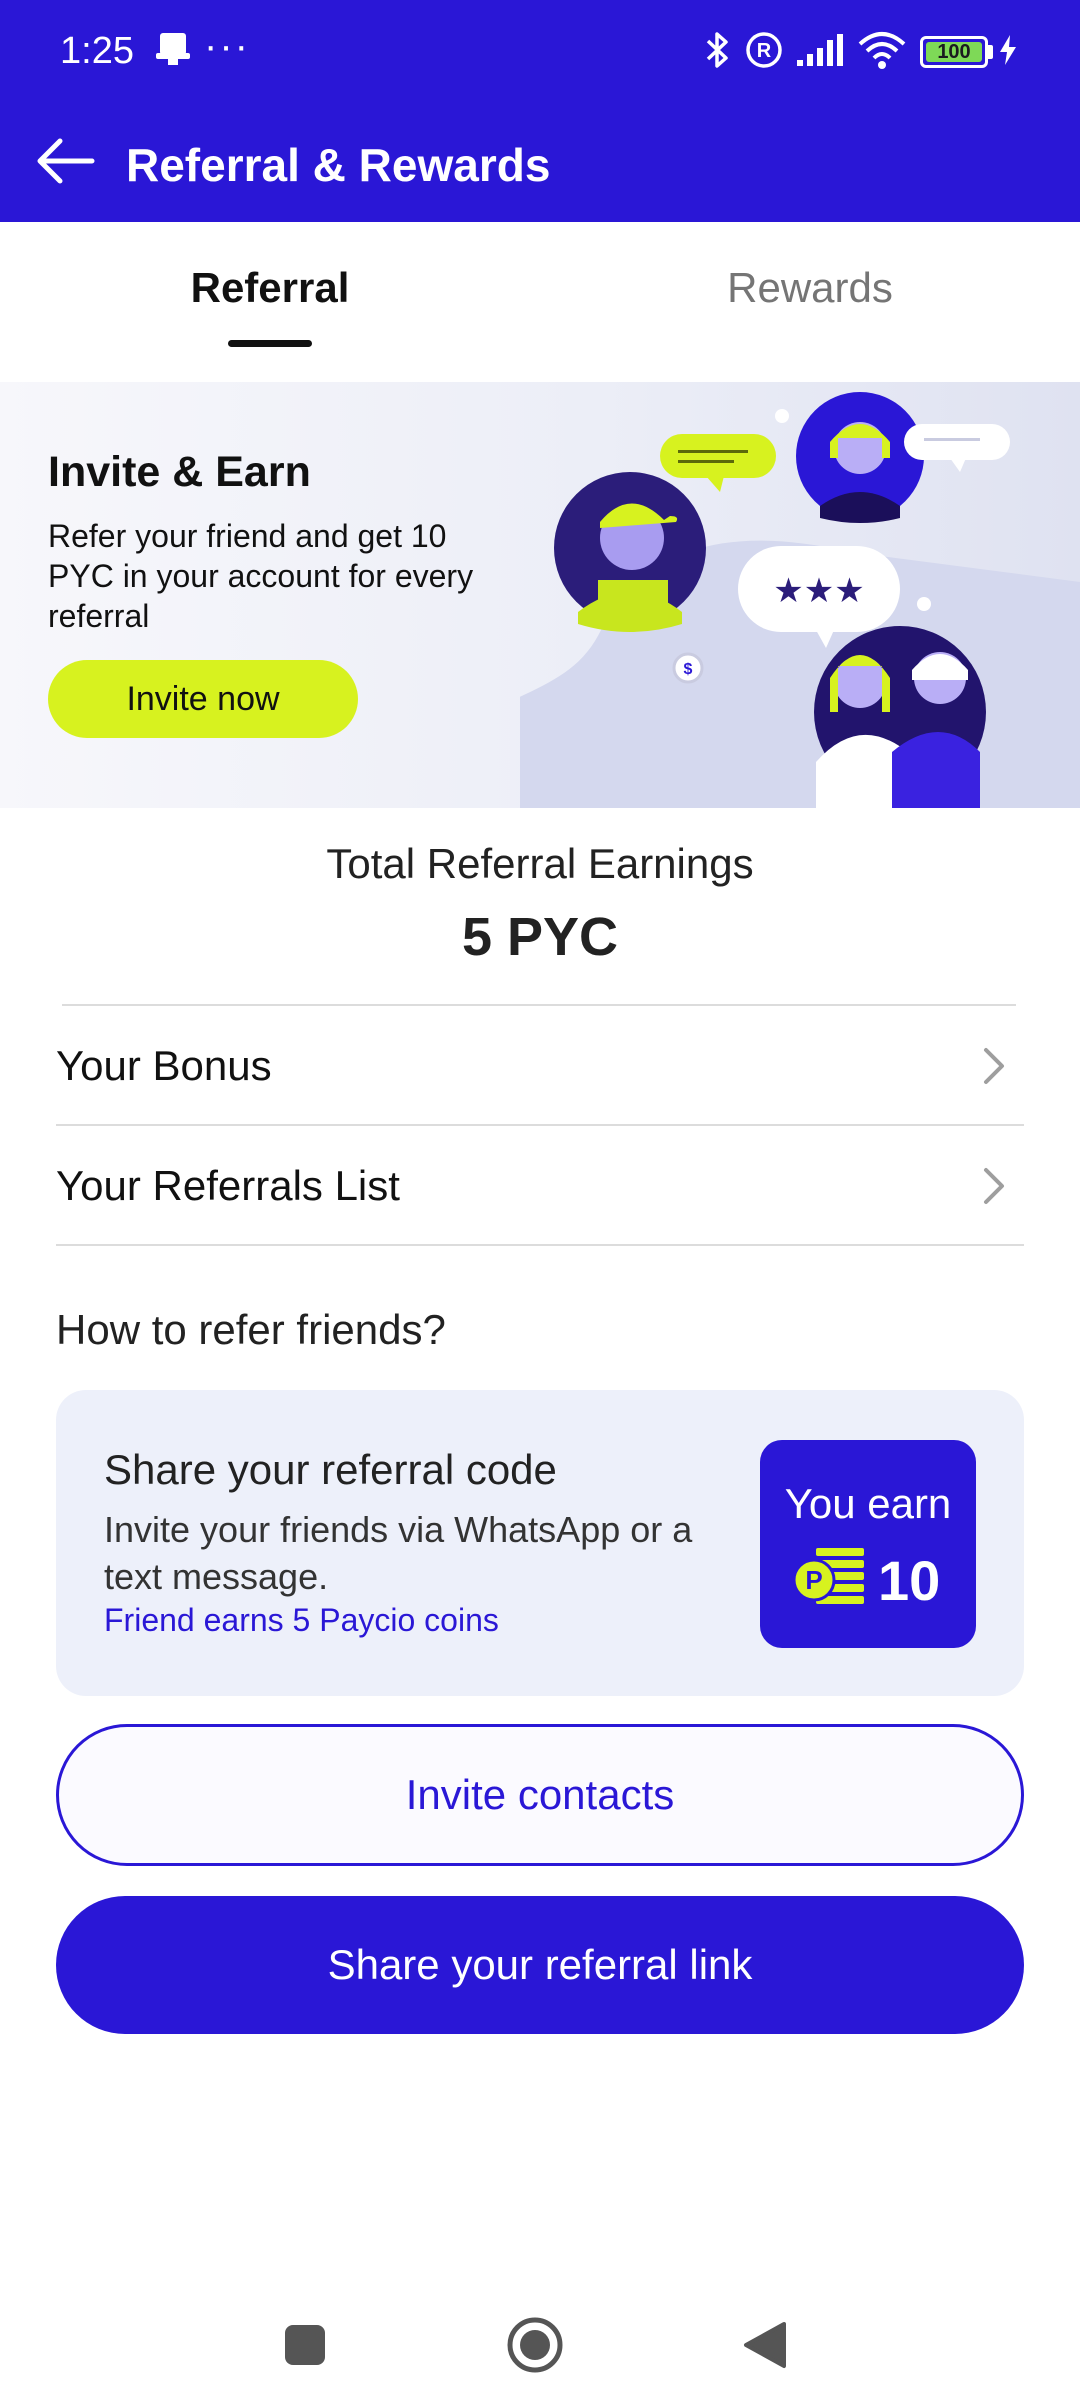  What do you see at coordinates (828, 1576) in the screenshot?
I see `coin-stack-icon: P` at bounding box center [828, 1576].